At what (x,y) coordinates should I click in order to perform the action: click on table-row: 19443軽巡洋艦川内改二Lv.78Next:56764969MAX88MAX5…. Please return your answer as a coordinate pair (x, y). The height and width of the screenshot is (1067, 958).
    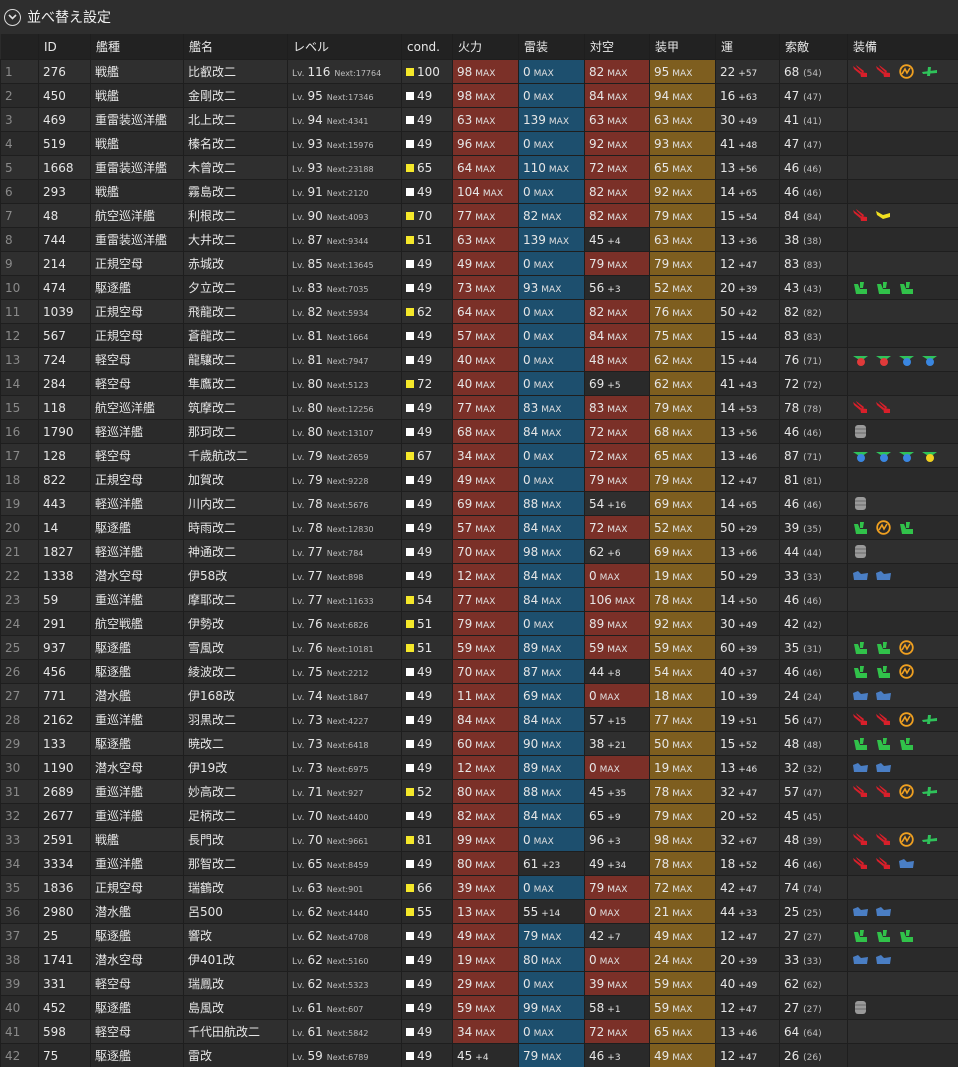
    Looking at the image, I should click on (479, 504).